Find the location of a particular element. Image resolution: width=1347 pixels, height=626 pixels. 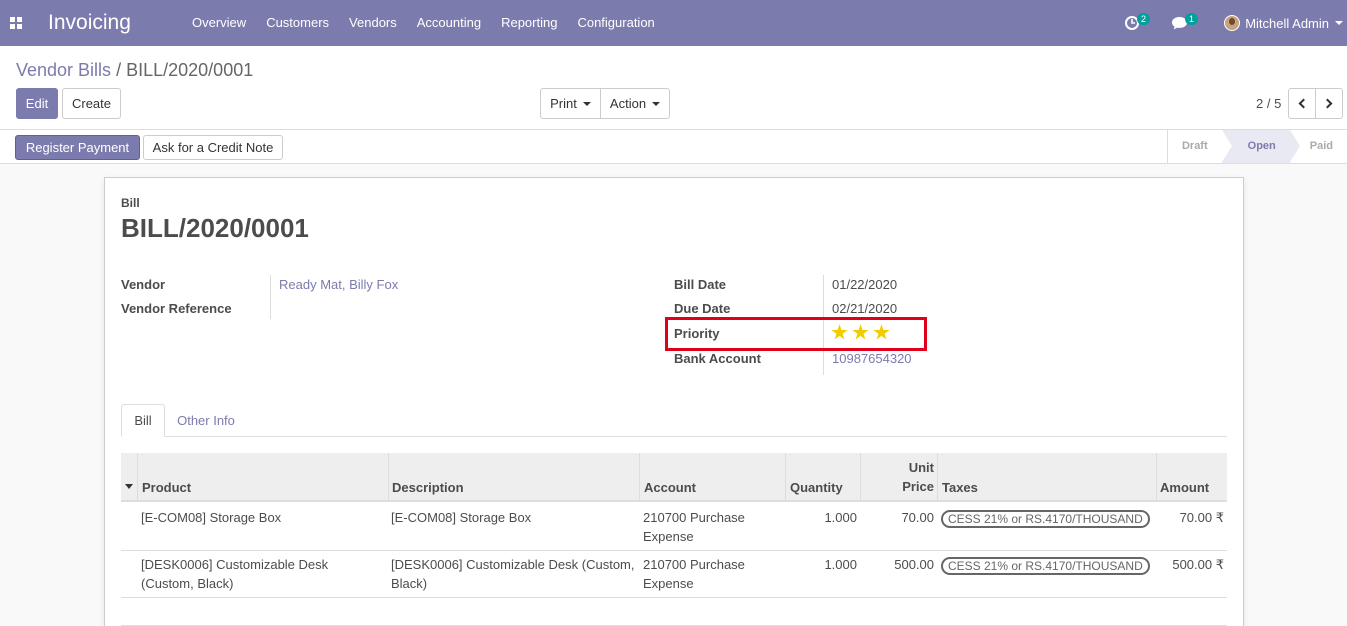

column-header-amount: Amount is located at coordinates (1184, 487).